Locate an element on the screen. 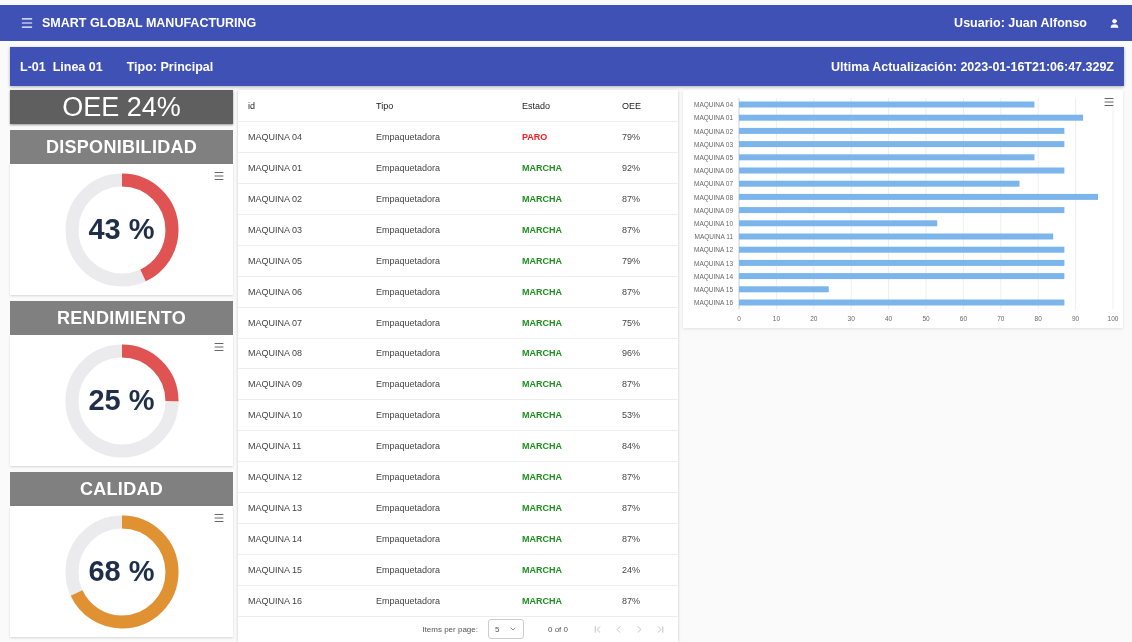 The image size is (1132, 642). line-type: Tipo: Principal is located at coordinates (170, 66).